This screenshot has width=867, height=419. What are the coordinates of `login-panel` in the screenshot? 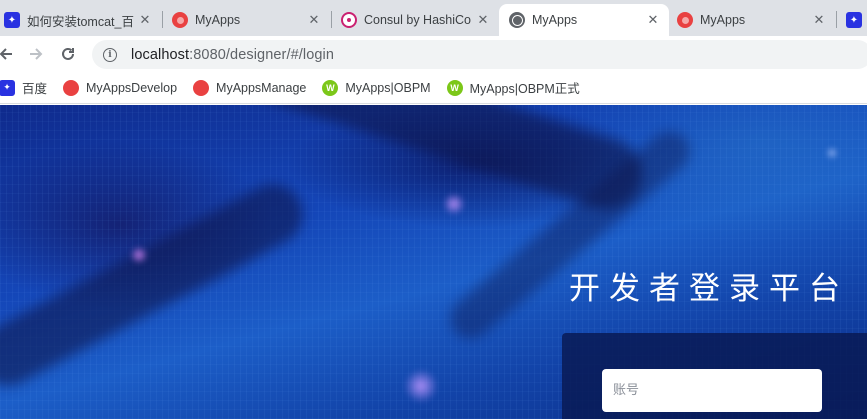 It's located at (714, 376).